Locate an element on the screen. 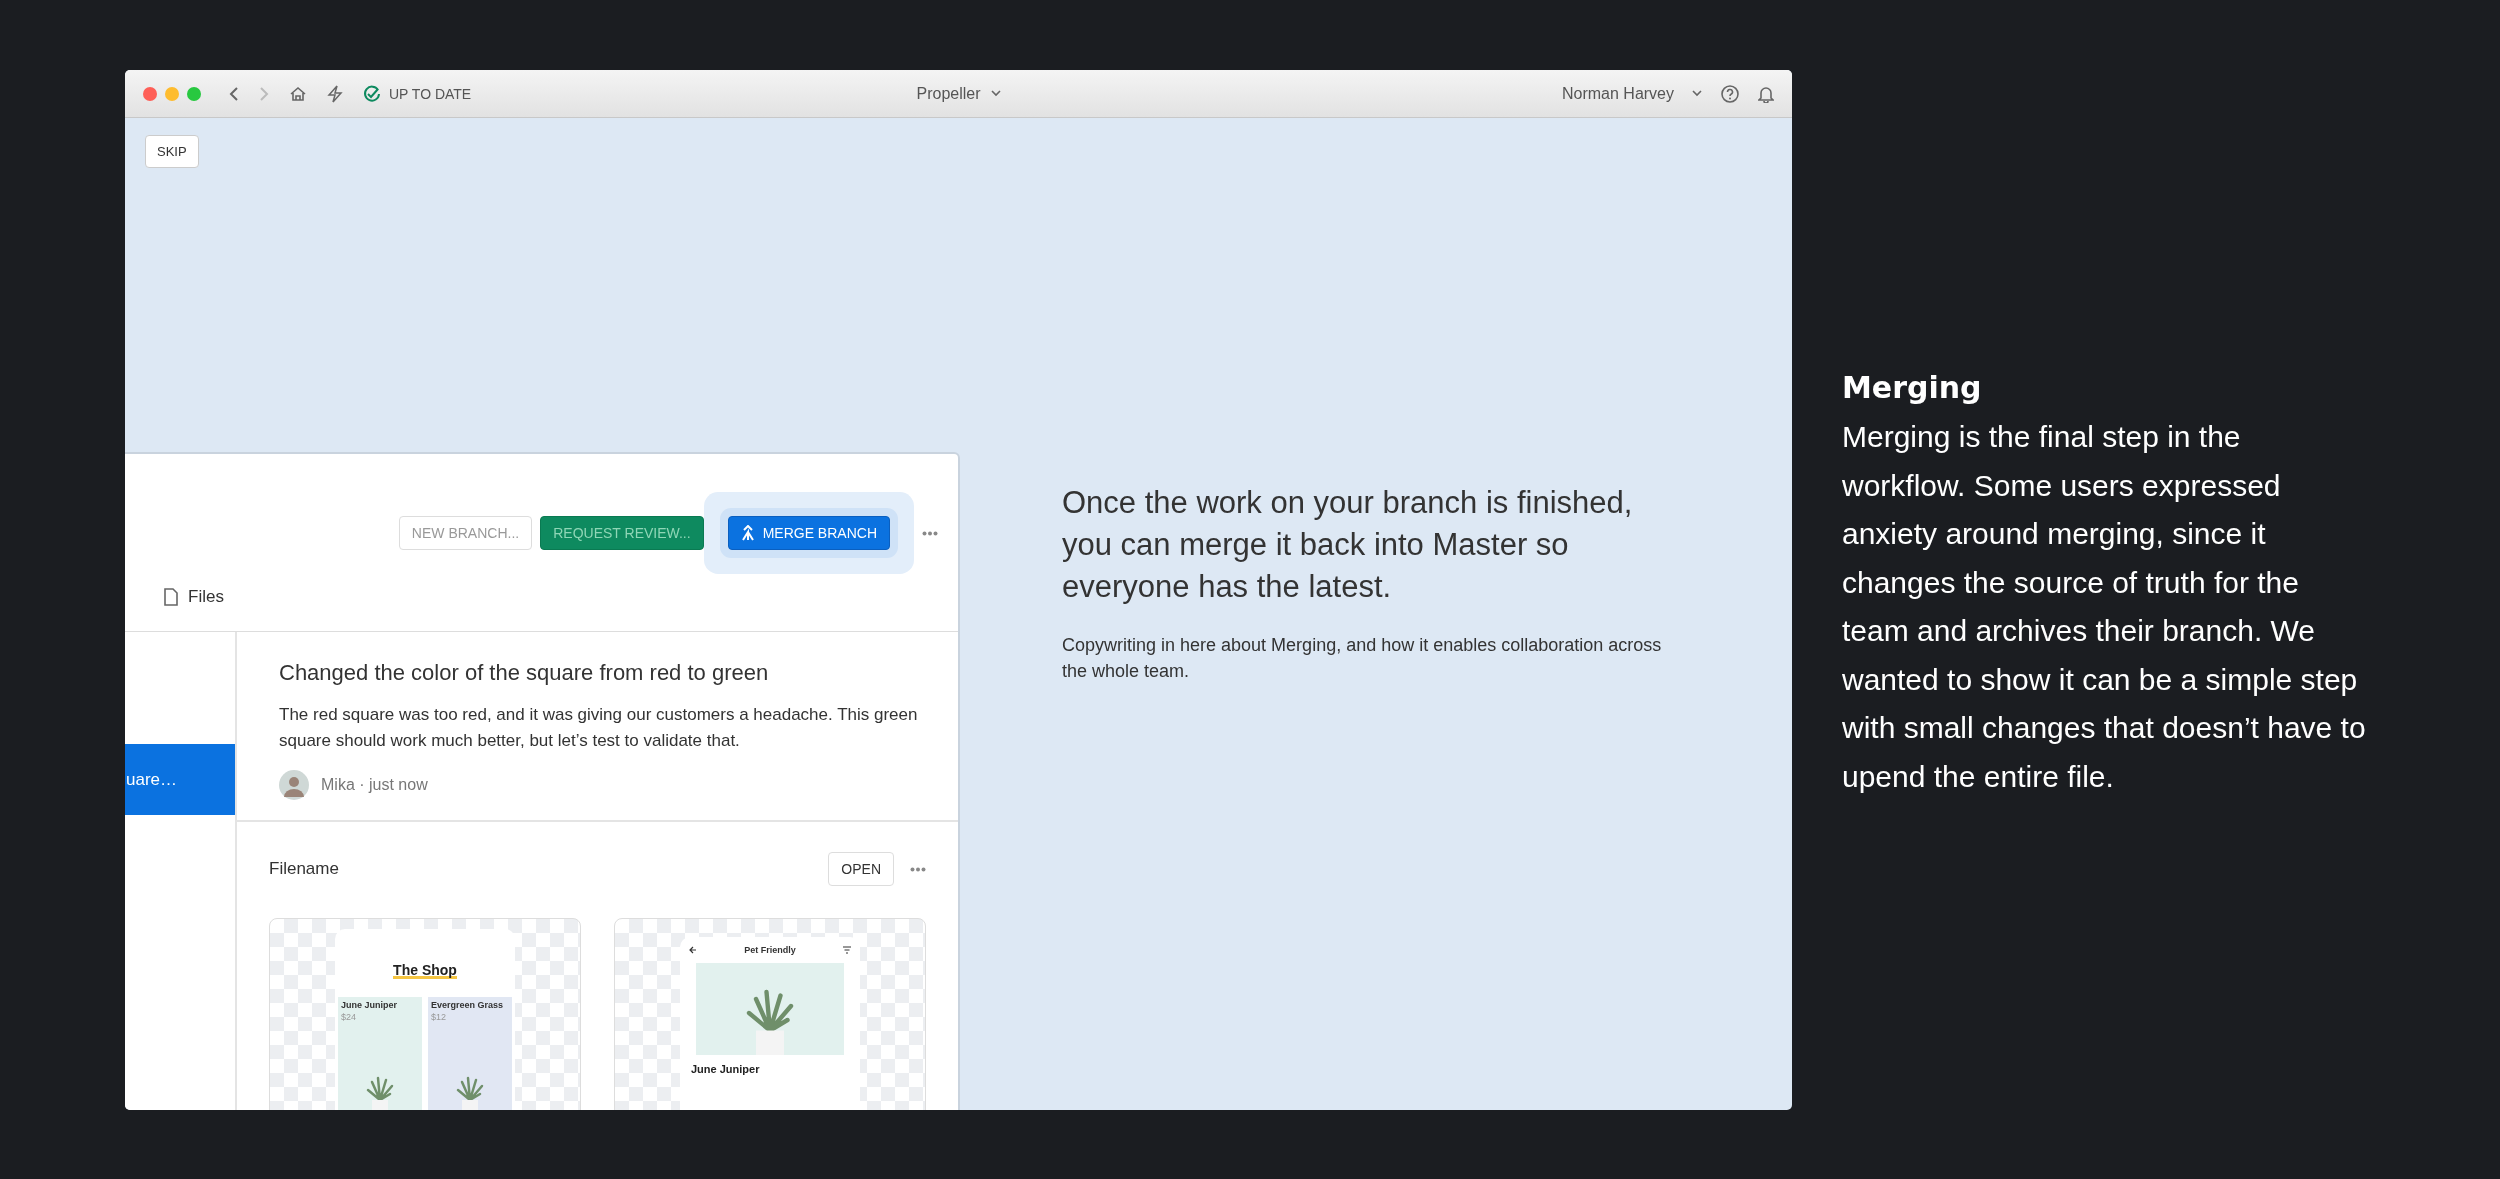 The width and height of the screenshot is (2500, 1179). mockup-title: Pet Friendly is located at coordinates (770, 950).